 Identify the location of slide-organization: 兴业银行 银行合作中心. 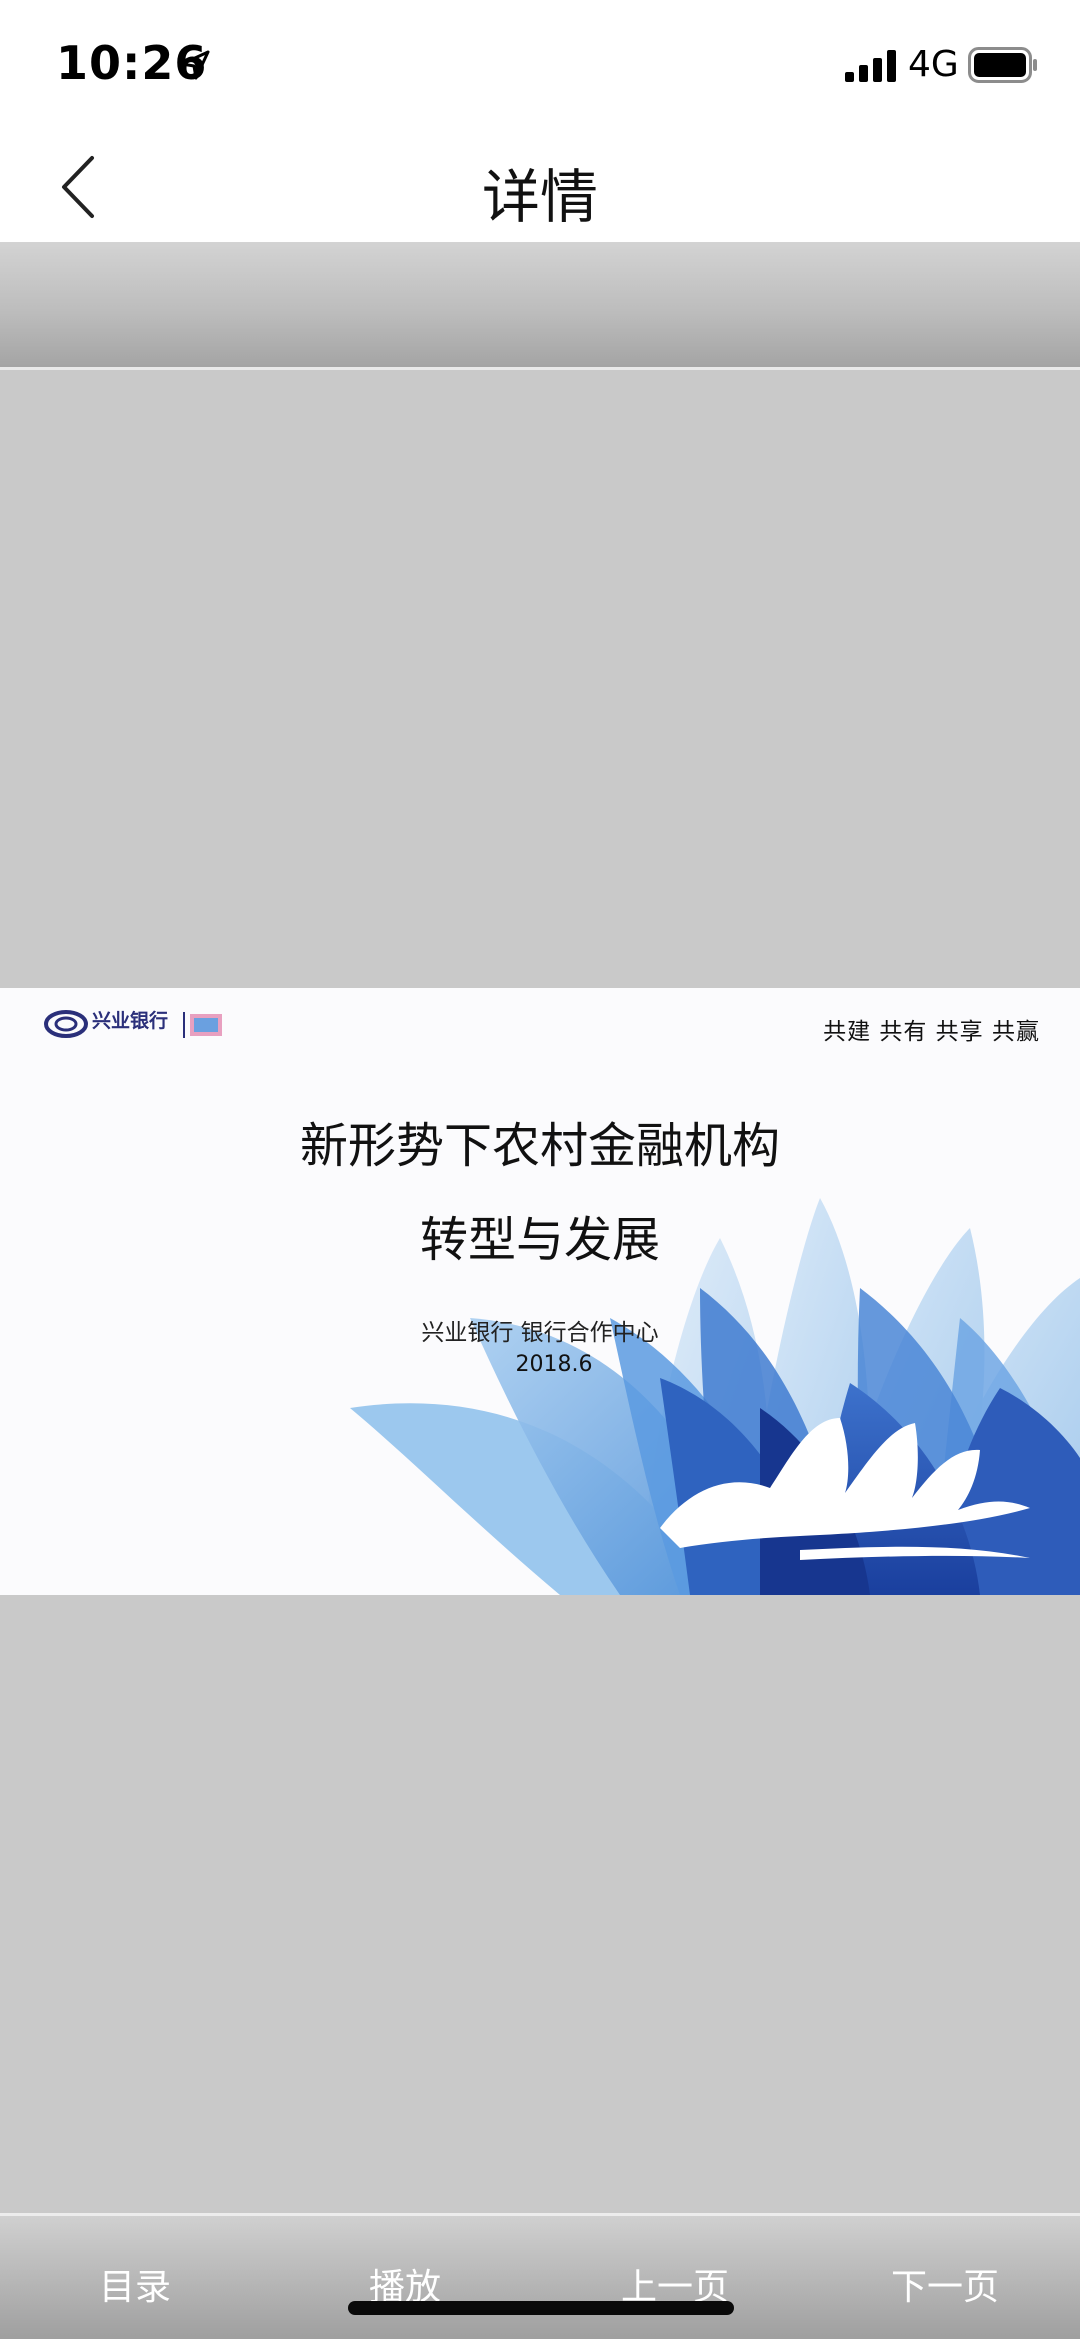
(540, 1333).